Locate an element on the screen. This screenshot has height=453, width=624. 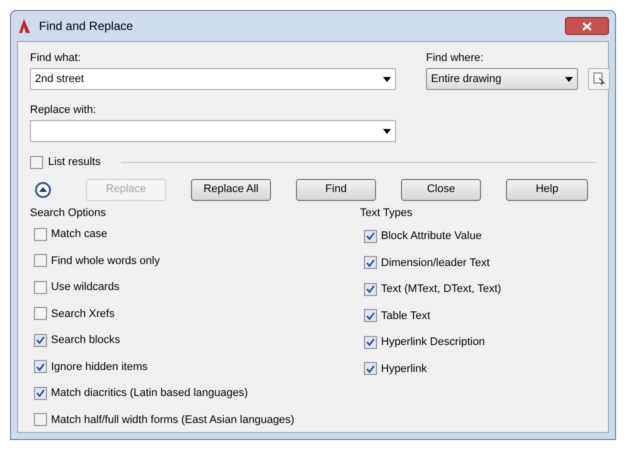
group-title: Search Options is located at coordinates (68, 213).